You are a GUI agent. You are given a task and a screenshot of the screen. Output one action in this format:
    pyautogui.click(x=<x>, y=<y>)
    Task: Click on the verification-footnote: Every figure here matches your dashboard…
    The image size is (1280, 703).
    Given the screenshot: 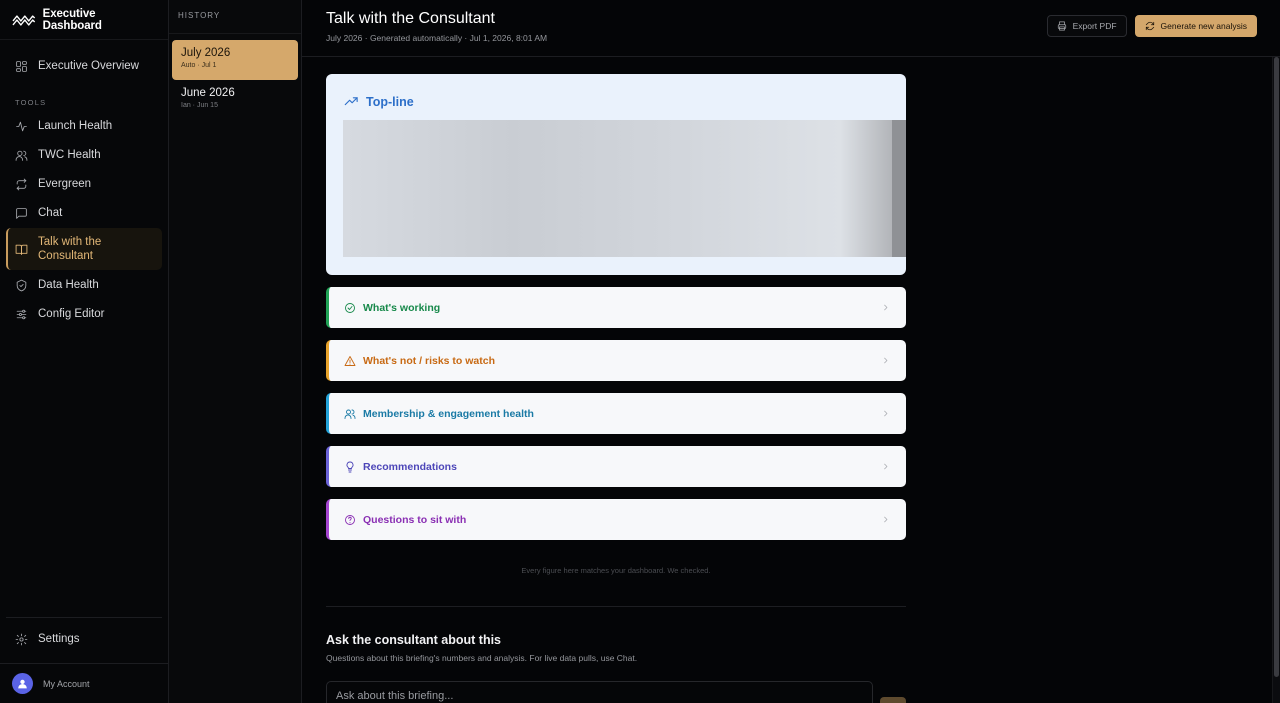 What is the action you would take?
    pyautogui.click(x=616, y=570)
    